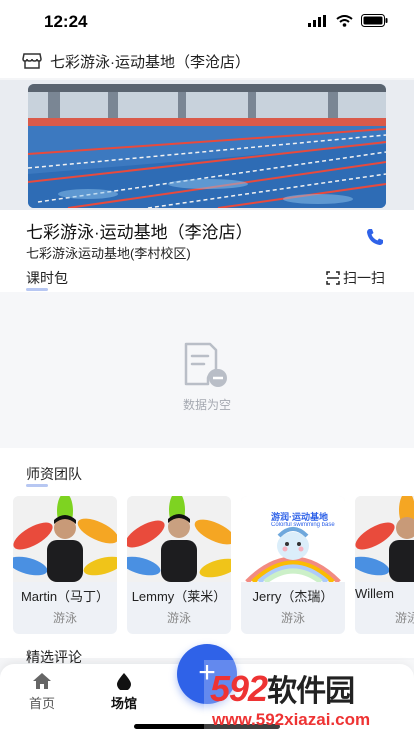  Describe the element at coordinates (32, 61) in the screenshot. I see `store-icon` at that location.